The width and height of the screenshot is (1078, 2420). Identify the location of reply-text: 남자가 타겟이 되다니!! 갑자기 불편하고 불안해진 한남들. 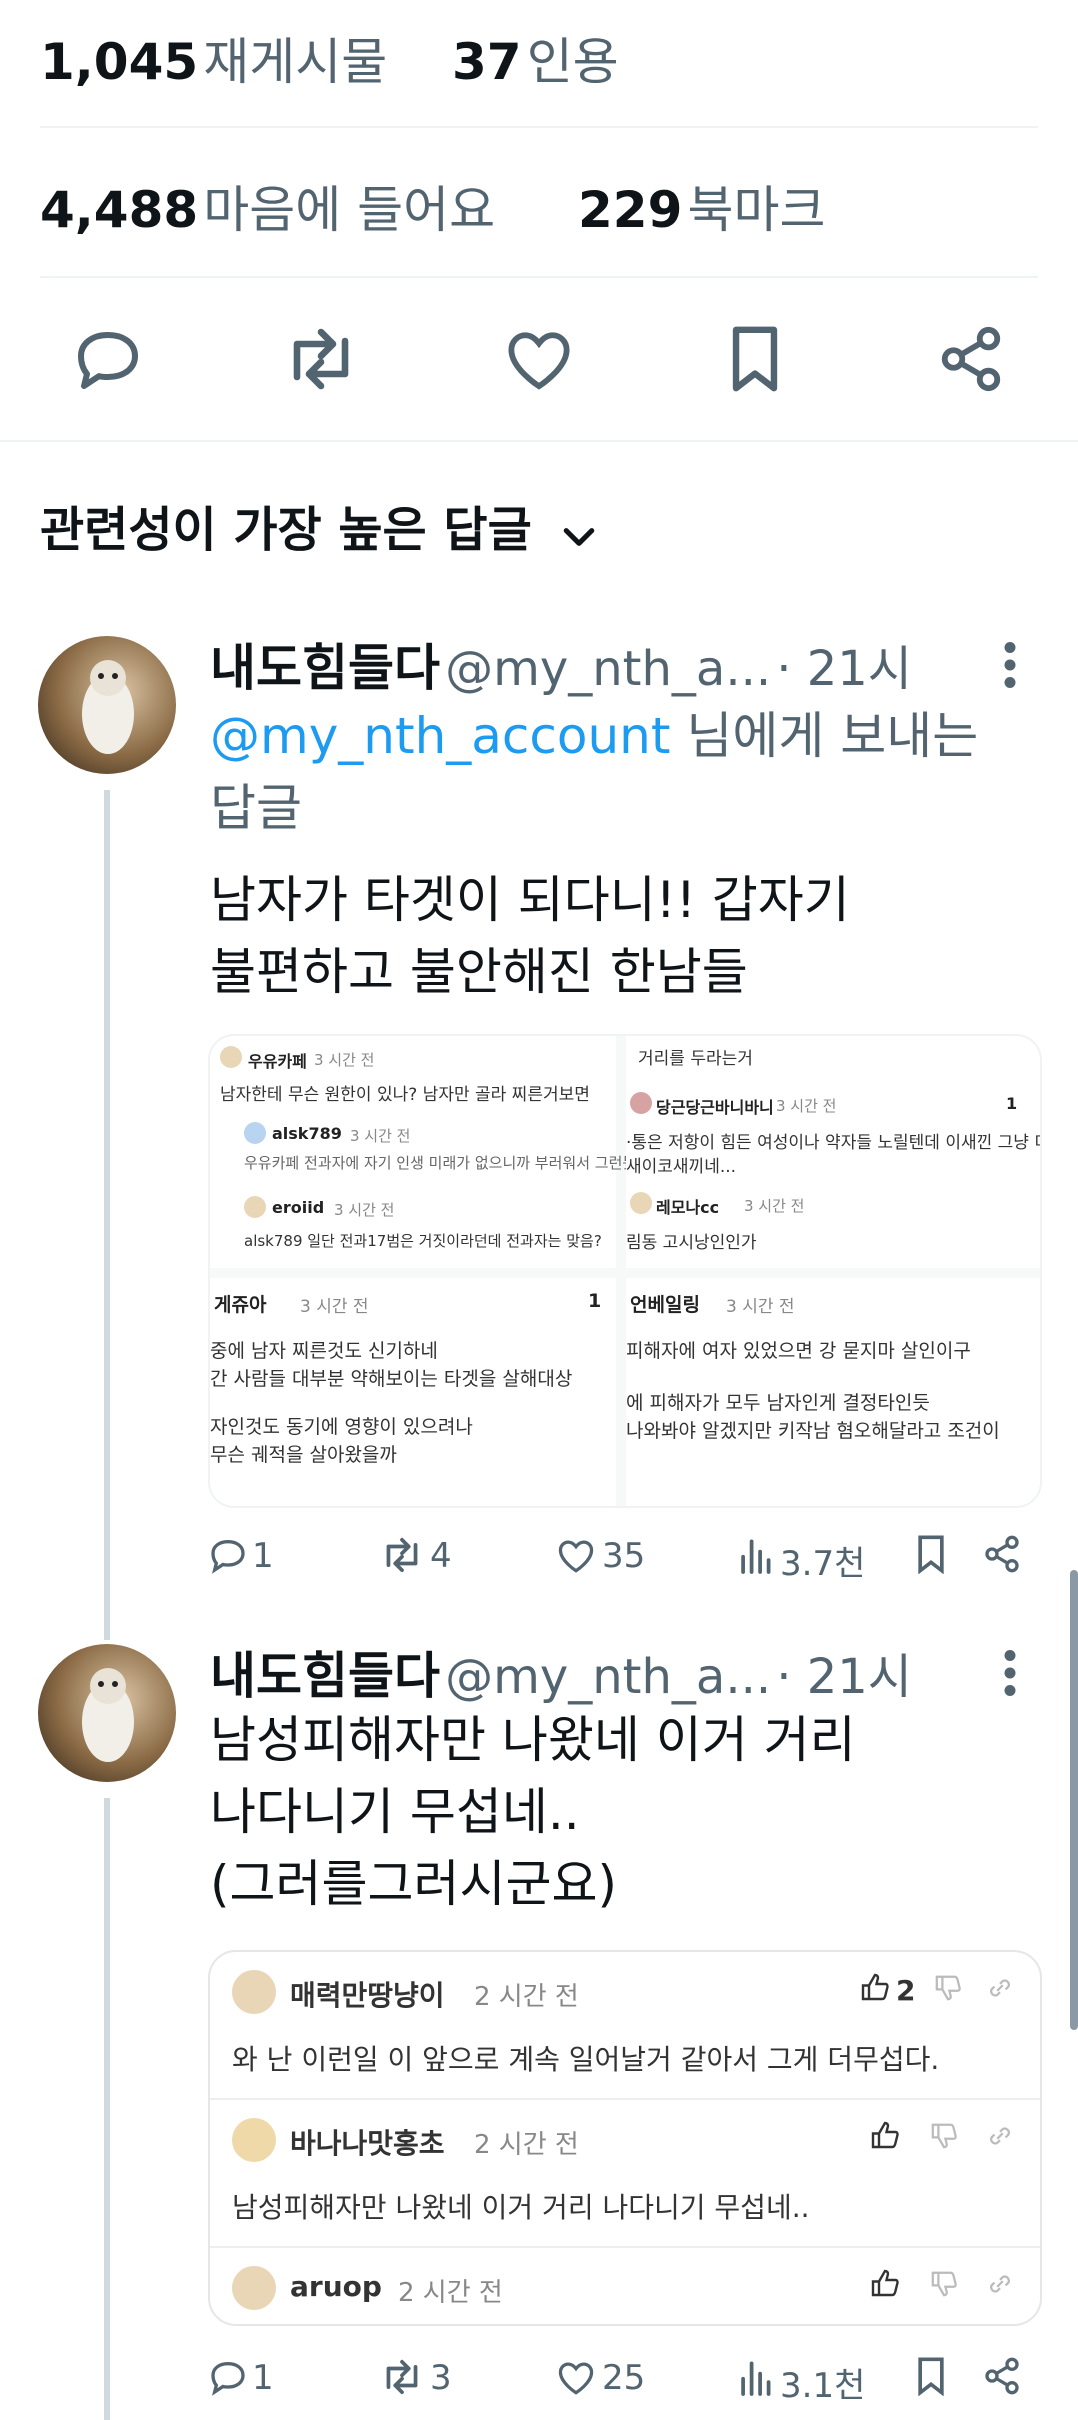
(530, 936).